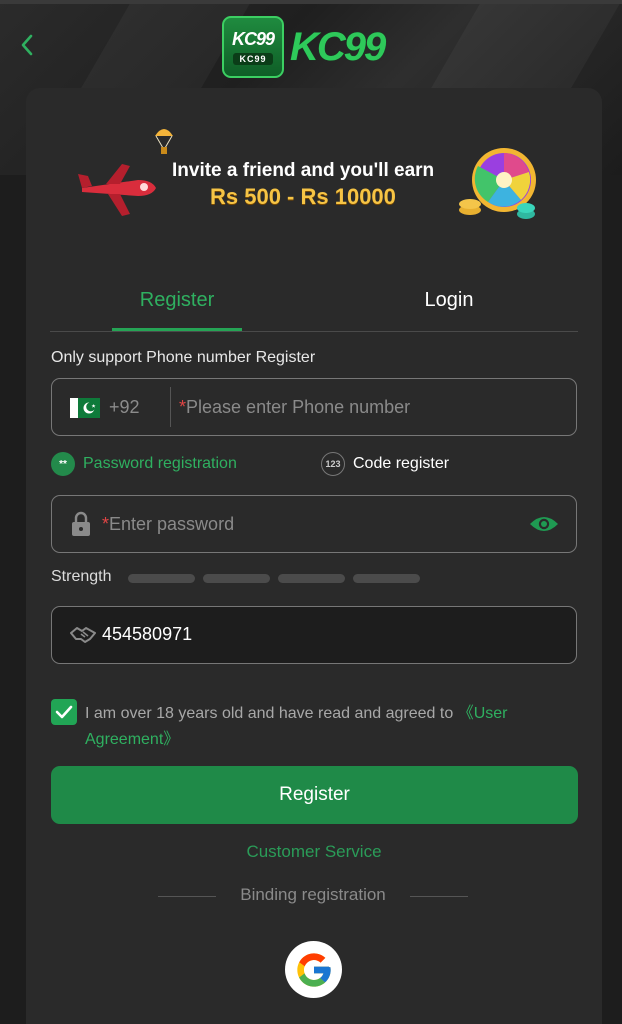 The width and height of the screenshot is (622, 1024). I want to click on code-register-option: 123 Code register, so click(385, 464).